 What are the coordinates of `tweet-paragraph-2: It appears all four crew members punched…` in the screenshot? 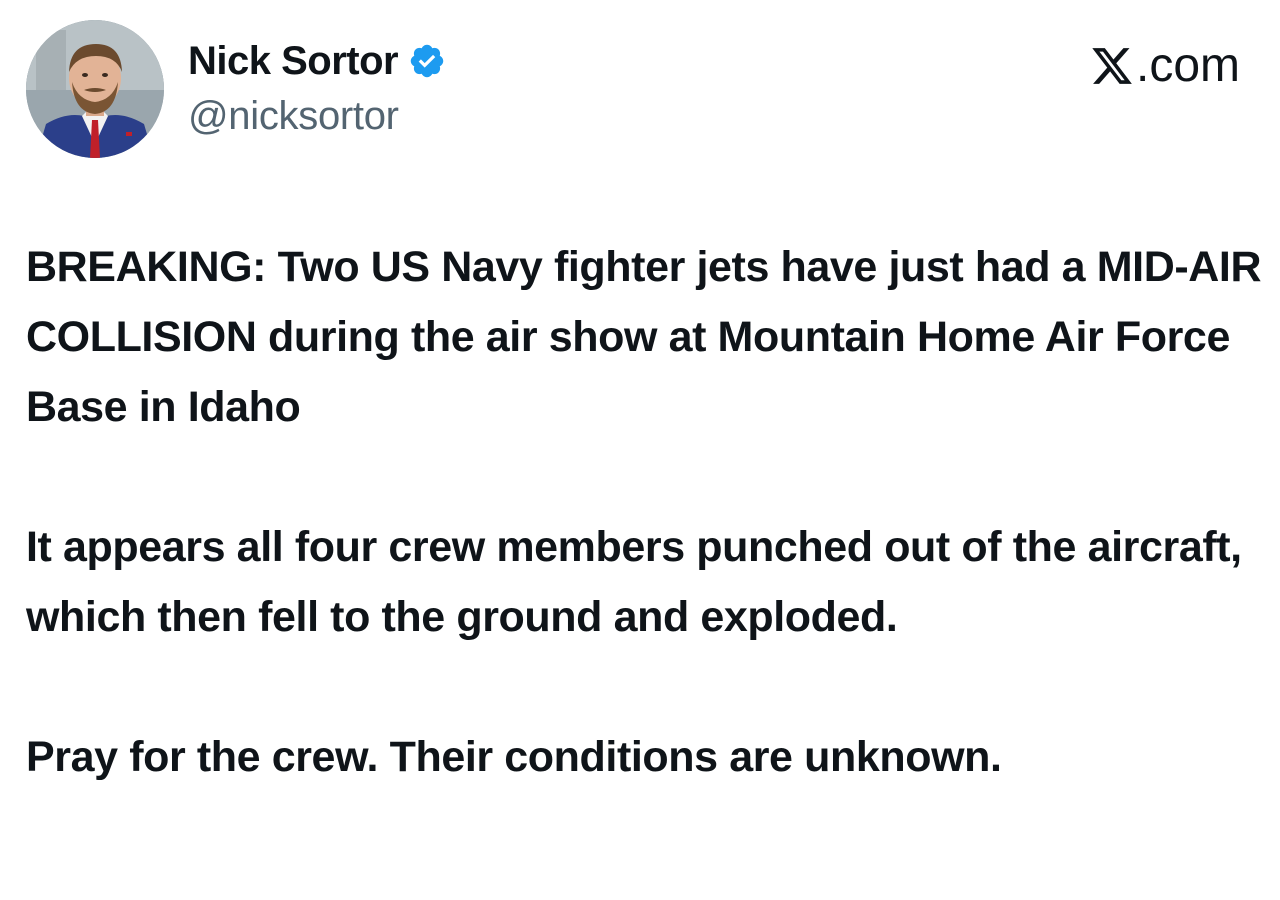 It's located at (634, 582).